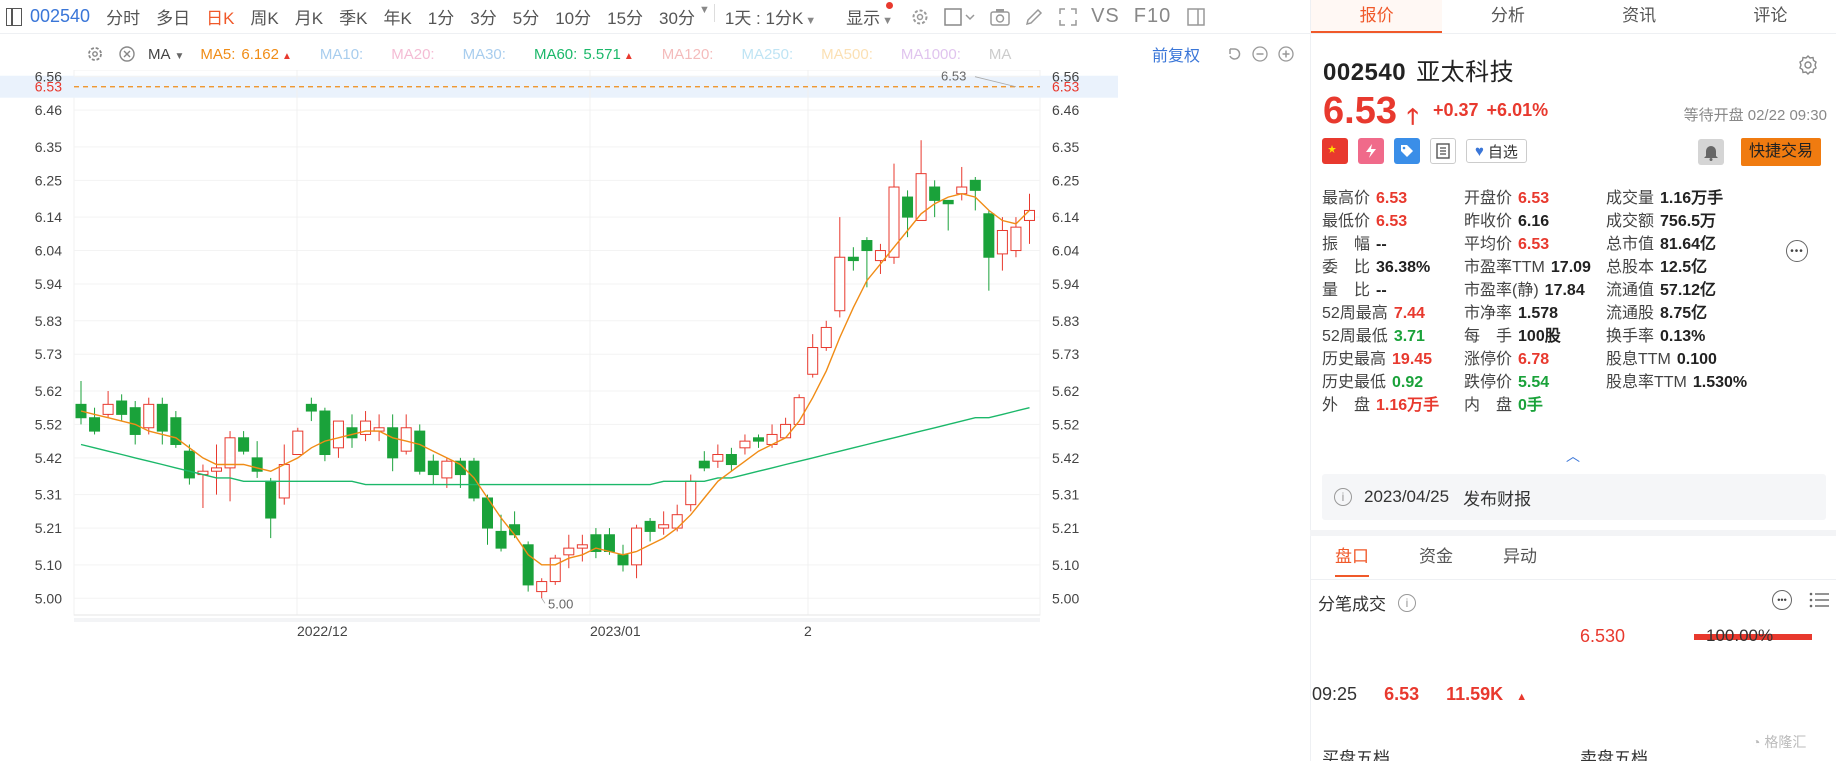 This screenshot has width=1836, height=761. Describe the element at coordinates (1371, 151) in the screenshot. I see `lightning-icon` at that location.